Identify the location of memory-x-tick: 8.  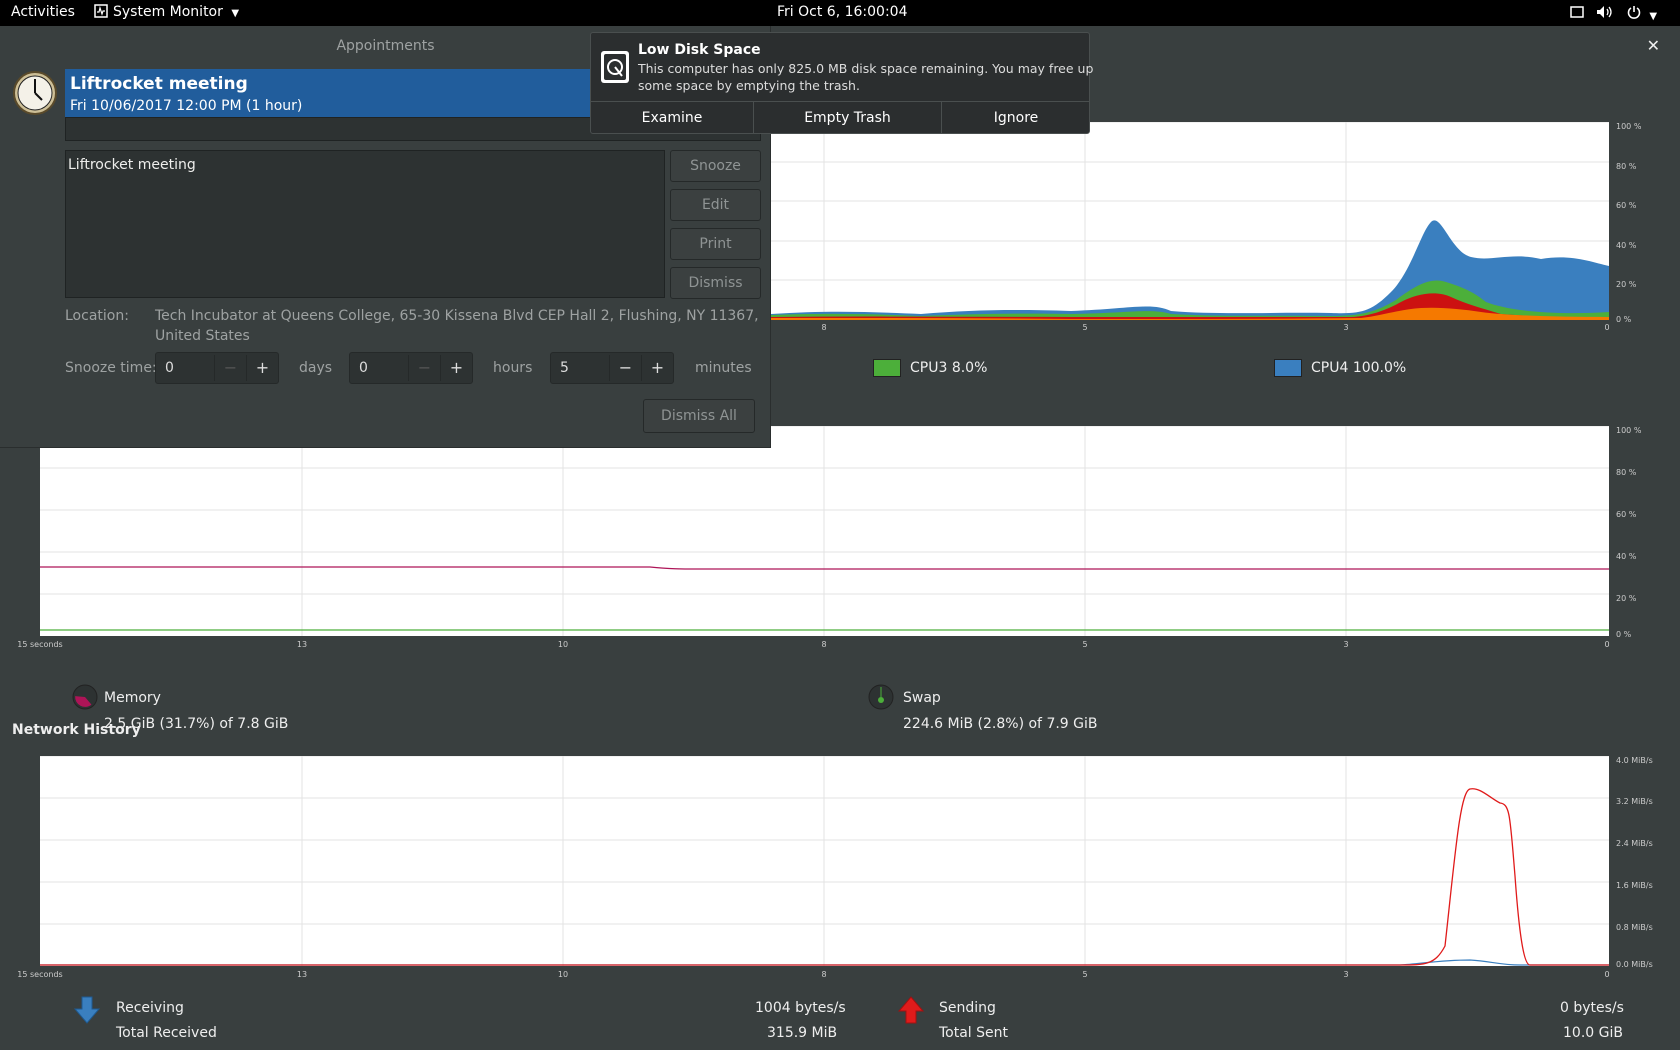
(824, 644).